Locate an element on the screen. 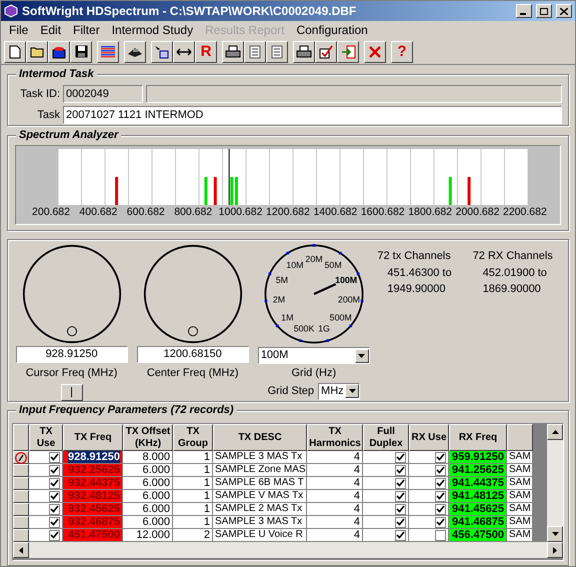 The height and width of the screenshot is (567, 576). axis-label: 1800.682 is located at coordinates (430, 212).